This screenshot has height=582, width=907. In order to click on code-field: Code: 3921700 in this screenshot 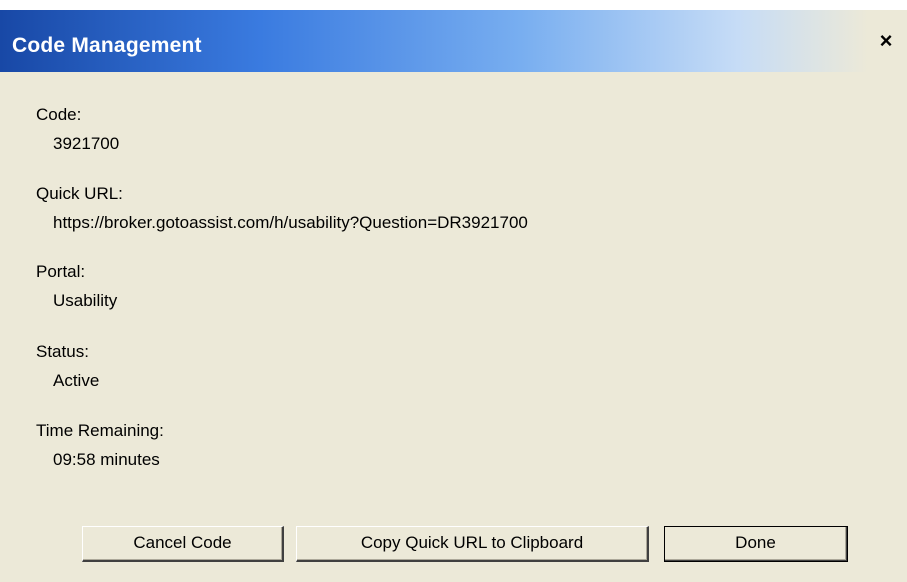, I will do `click(77, 129)`.